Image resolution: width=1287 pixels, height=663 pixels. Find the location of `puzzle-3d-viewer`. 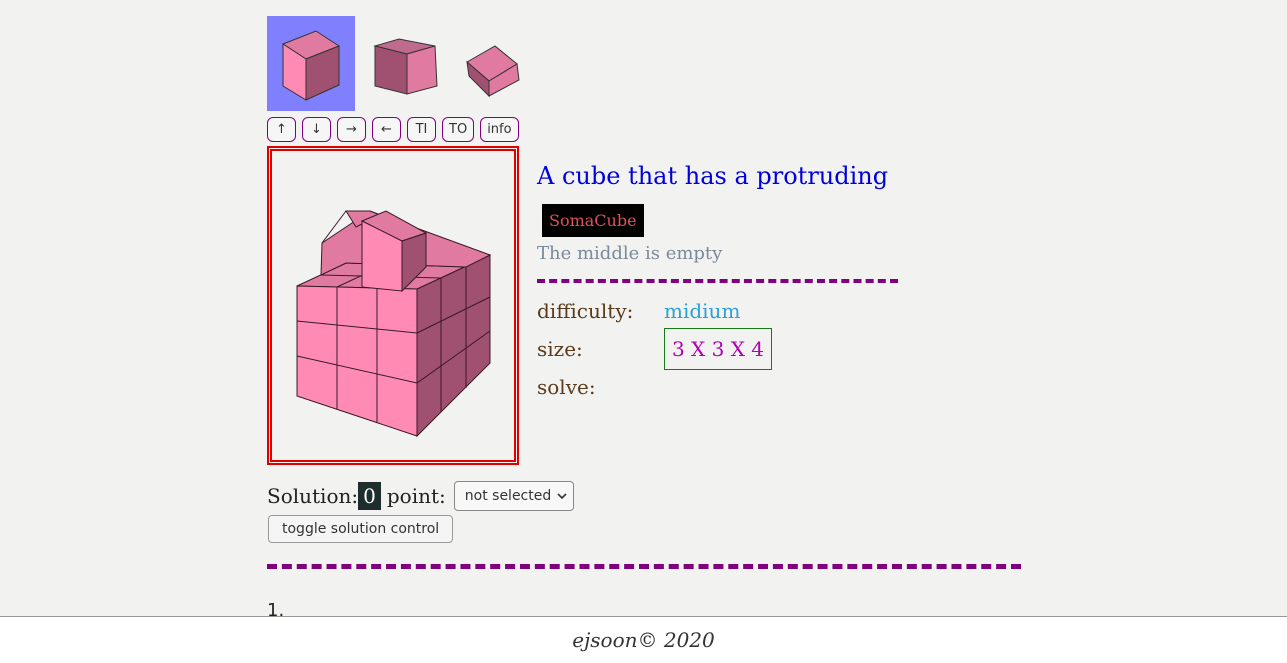

puzzle-3d-viewer is located at coordinates (393, 305).